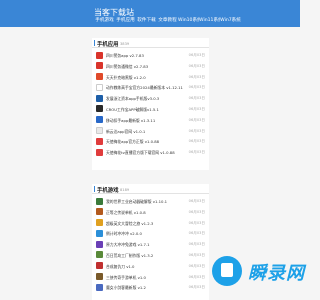 This screenshot has width=320, height=300. What do you see at coordinates (150, 43) in the screenshot?
I see `apps-panel-header: 手机应用 3839` at bounding box center [150, 43].